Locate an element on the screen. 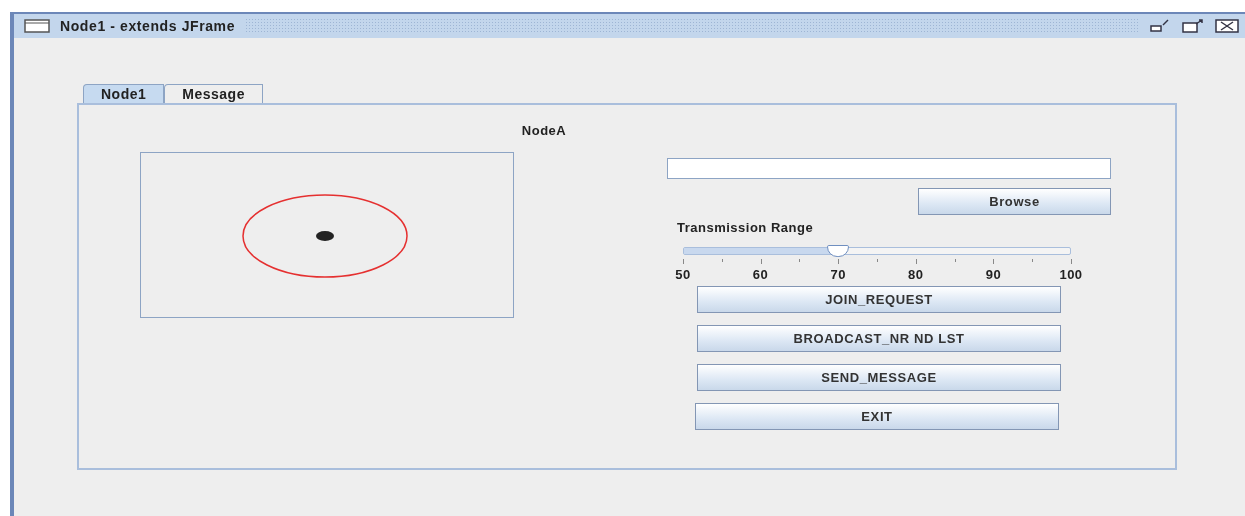  range-slider is located at coordinates (877, 251).